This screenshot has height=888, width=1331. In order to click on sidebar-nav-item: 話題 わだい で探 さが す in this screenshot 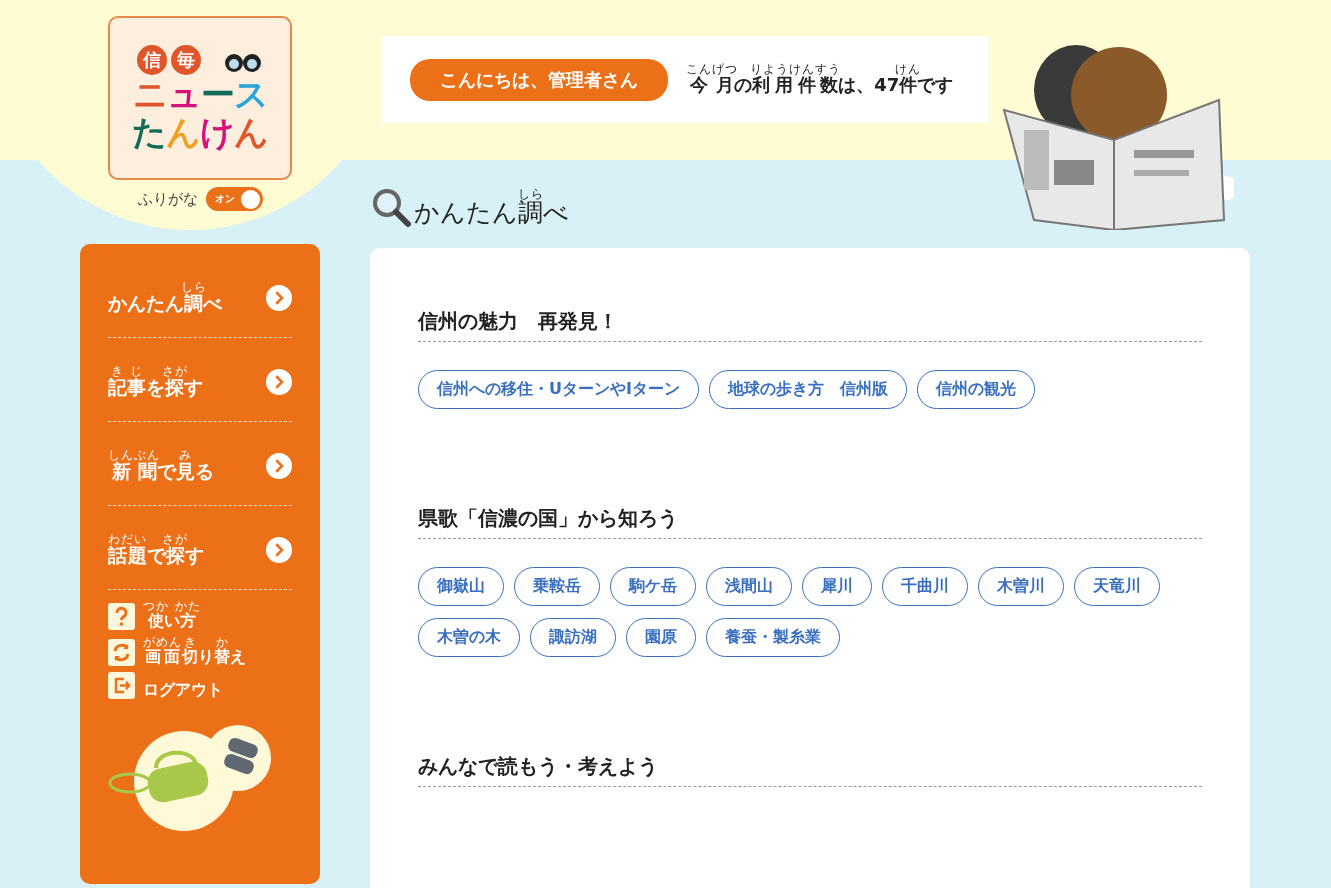, I will do `click(200, 548)`.